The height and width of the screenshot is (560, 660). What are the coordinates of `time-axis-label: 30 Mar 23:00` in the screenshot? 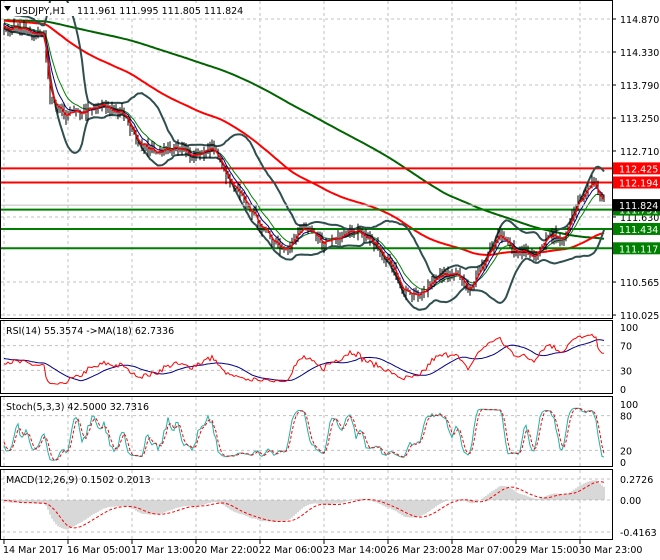 It's located at (610, 550).